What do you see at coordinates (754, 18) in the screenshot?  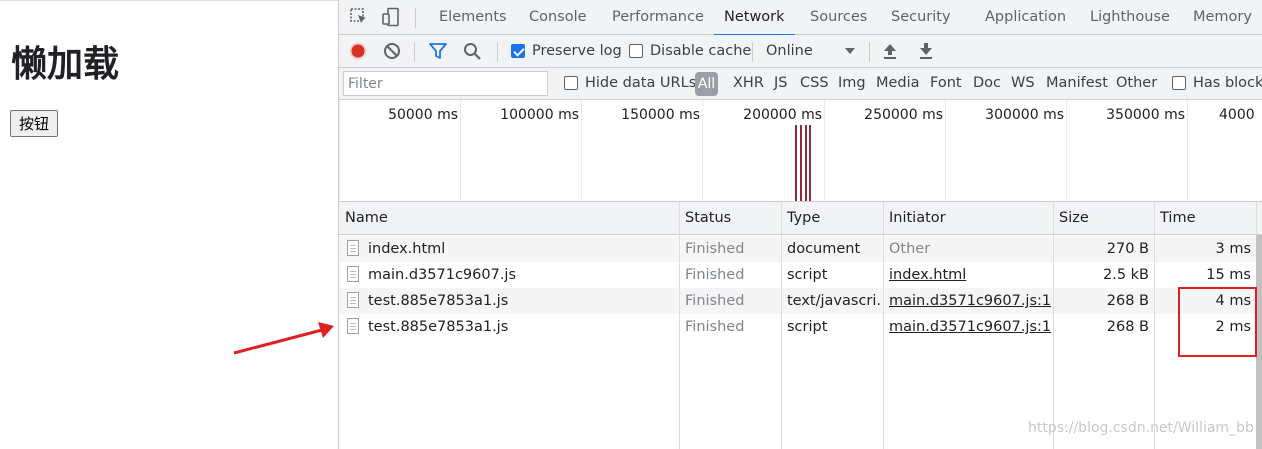 I see `tab-network: Network` at bounding box center [754, 18].